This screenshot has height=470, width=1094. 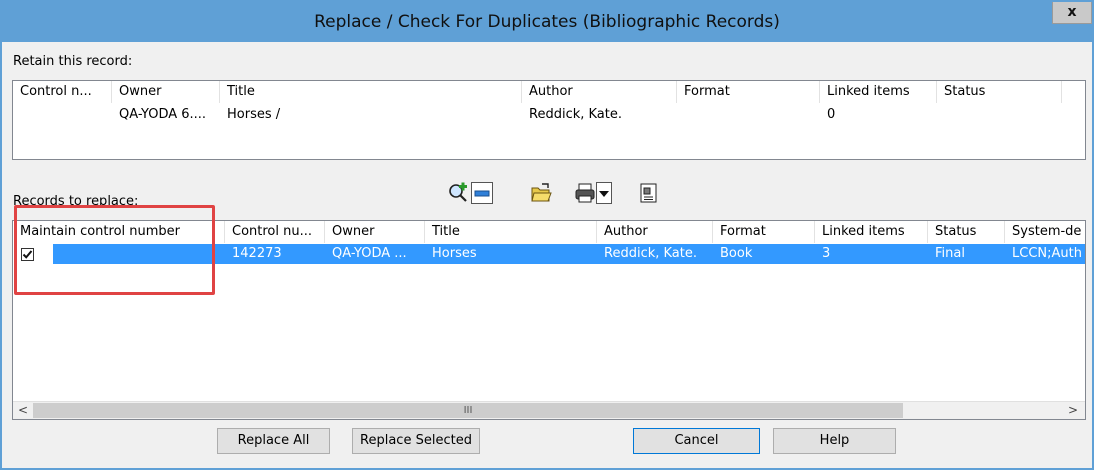 What do you see at coordinates (62, 115) in the screenshot?
I see `retain-cell-control` at bounding box center [62, 115].